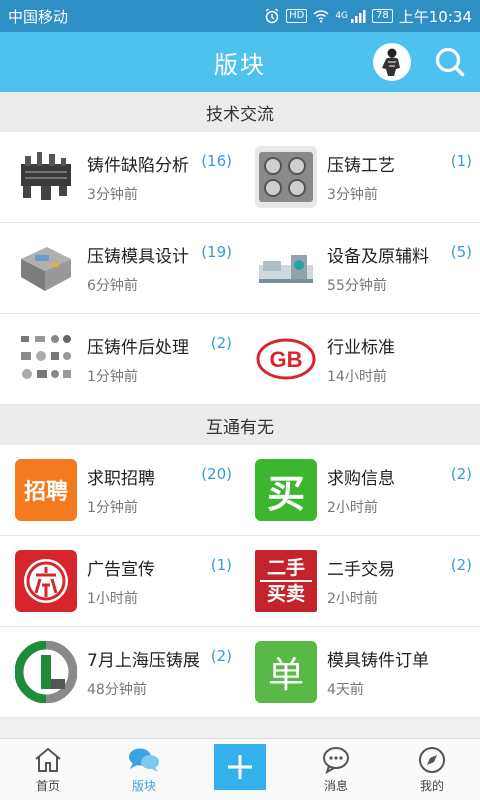 This screenshot has width=480, height=800. I want to click on board-item-process: 压铸工艺 3分钟前 (1), so click(360, 177).